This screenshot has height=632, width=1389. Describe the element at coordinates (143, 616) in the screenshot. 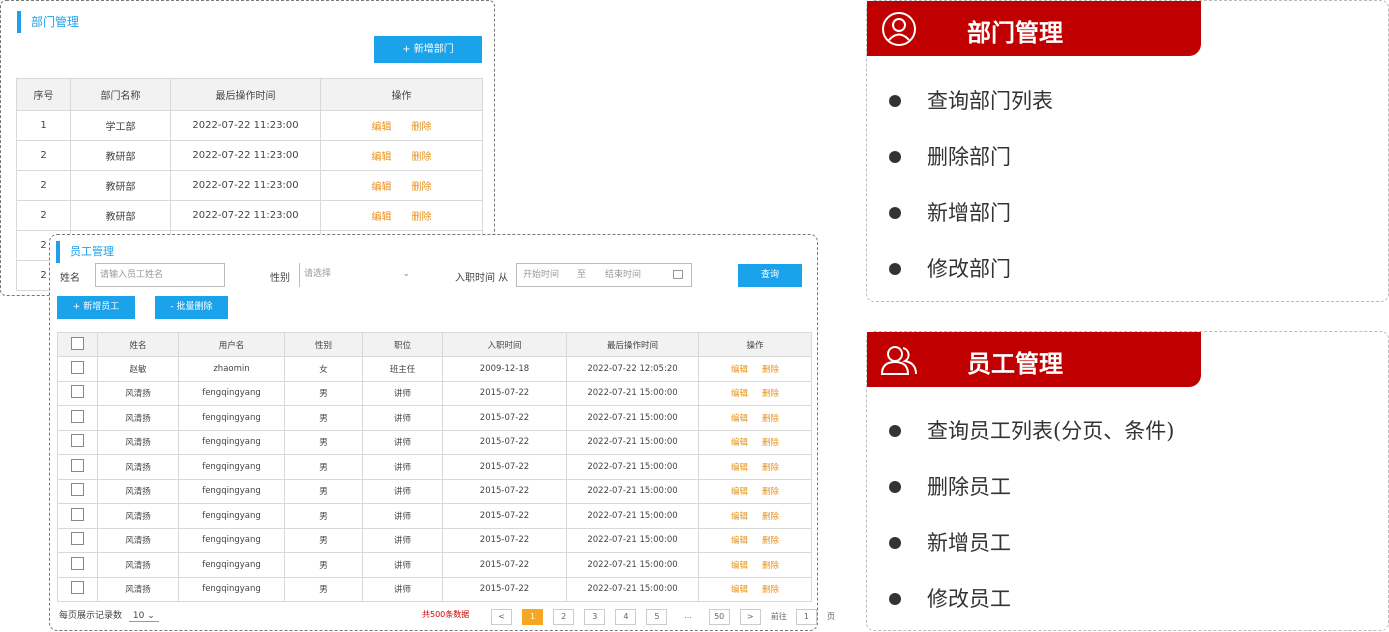

I see `page-size-select: 10 ⌄` at that location.